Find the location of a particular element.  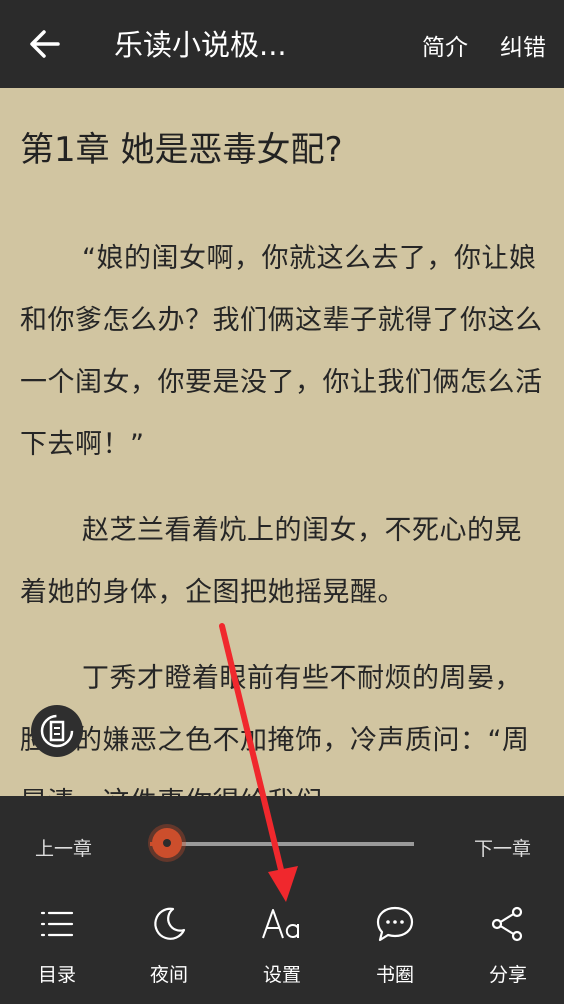

correct-link: 纠错 is located at coordinates (523, 45).